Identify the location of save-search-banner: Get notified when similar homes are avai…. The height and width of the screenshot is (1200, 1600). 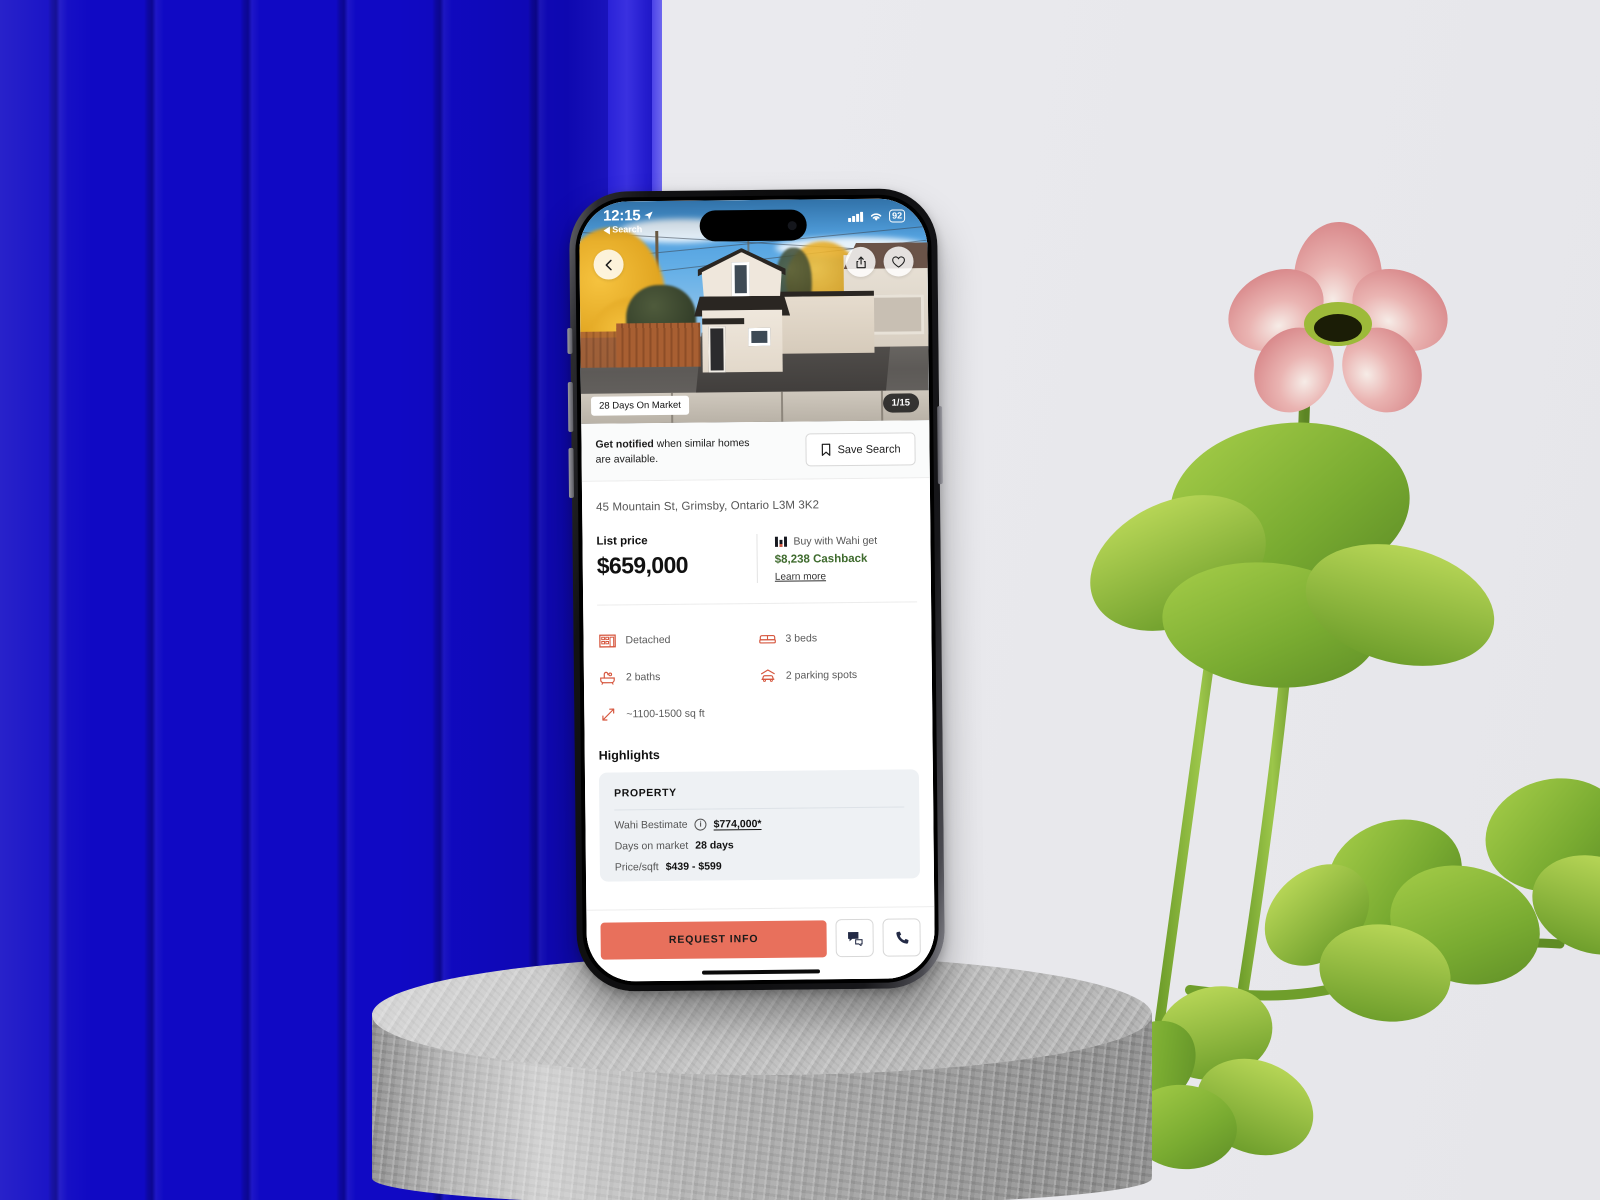
(755, 451).